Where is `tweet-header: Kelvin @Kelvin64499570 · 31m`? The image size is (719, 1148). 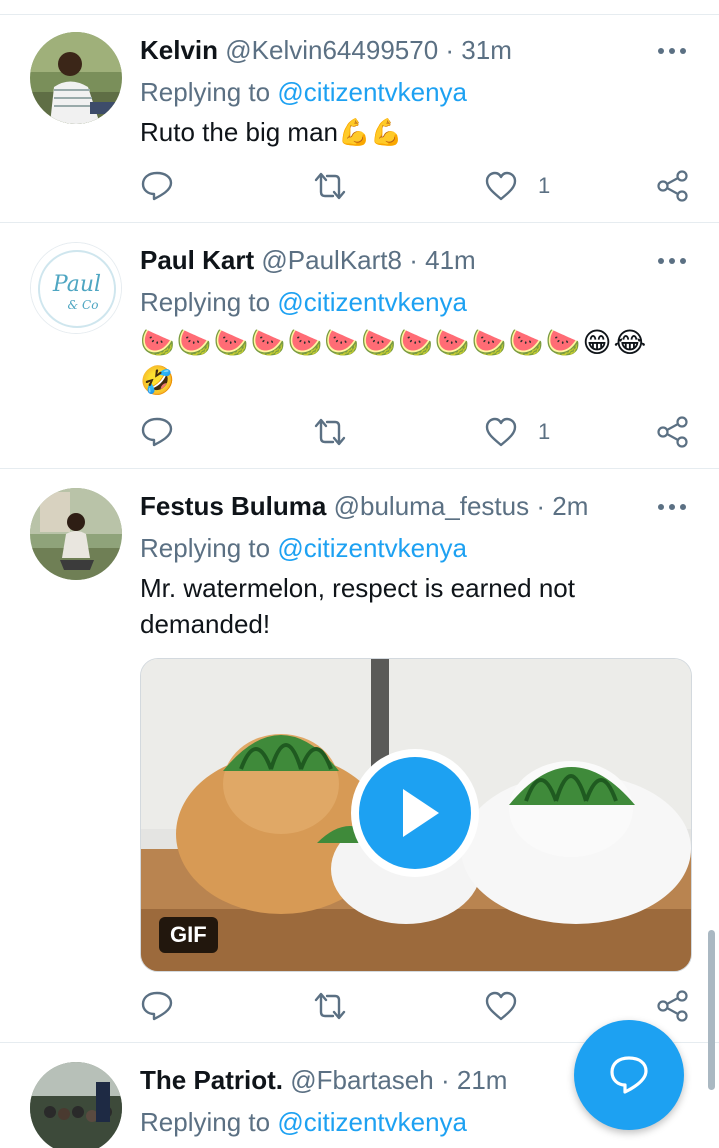
tweet-header: Kelvin @Kelvin64499570 · 31m is located at coordinates (326, 50).